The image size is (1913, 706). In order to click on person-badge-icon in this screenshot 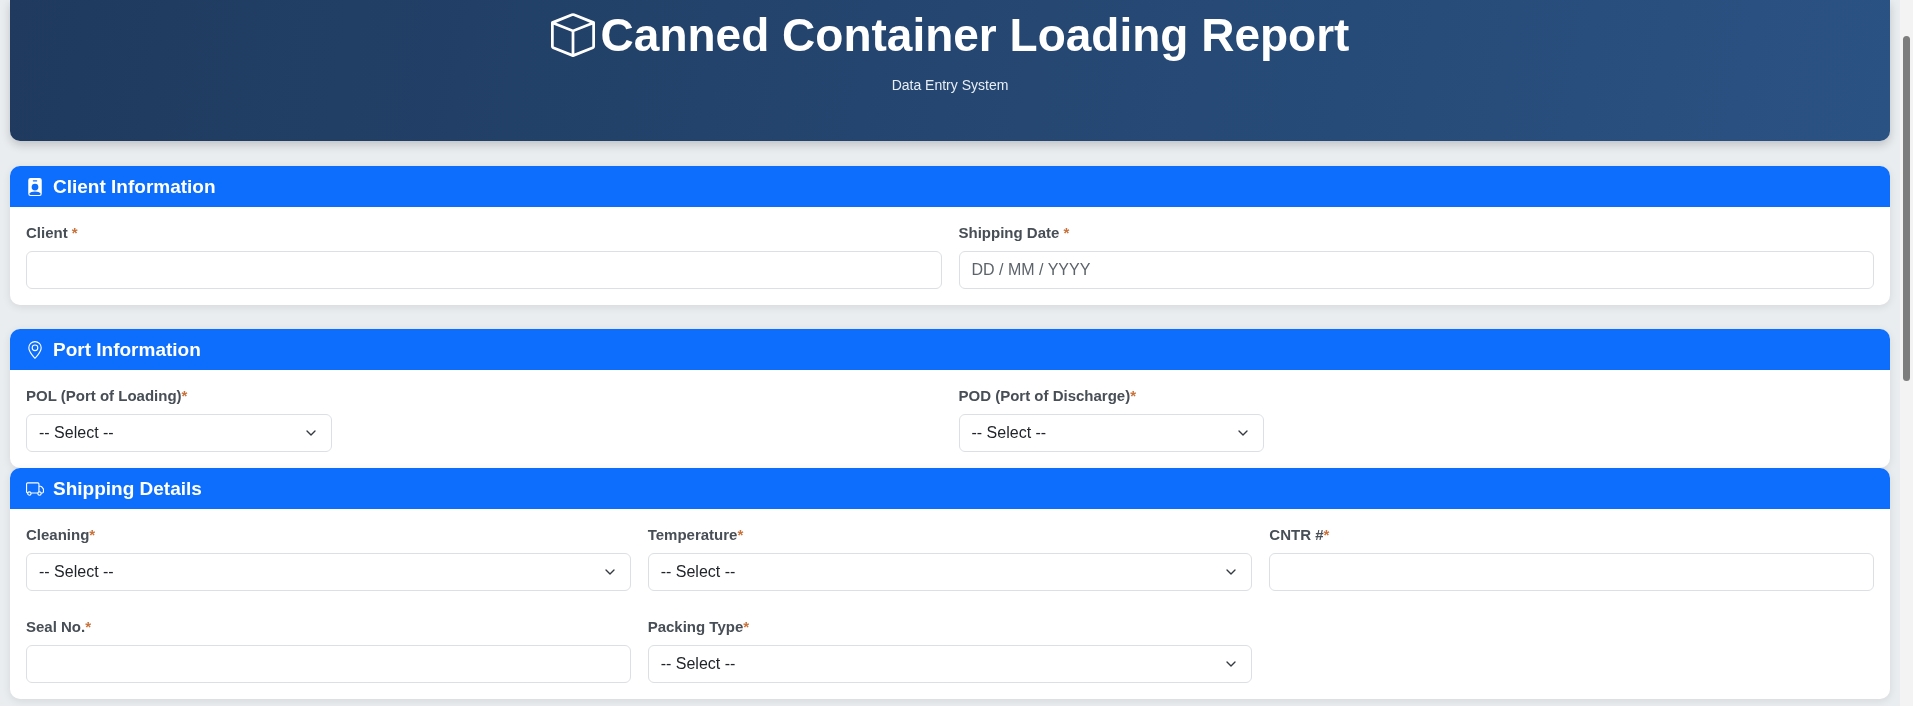, I will do `click(35, 186)`.